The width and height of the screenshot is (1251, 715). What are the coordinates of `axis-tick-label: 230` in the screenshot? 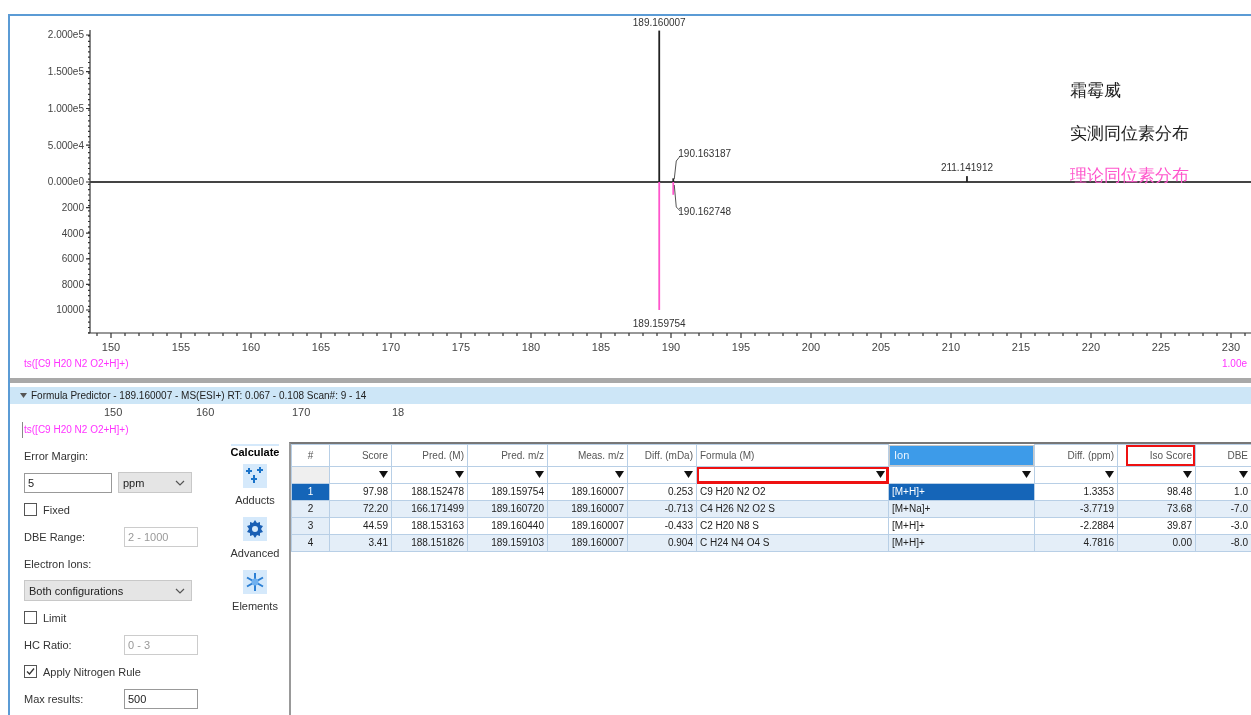 It's located at (1231, 347).